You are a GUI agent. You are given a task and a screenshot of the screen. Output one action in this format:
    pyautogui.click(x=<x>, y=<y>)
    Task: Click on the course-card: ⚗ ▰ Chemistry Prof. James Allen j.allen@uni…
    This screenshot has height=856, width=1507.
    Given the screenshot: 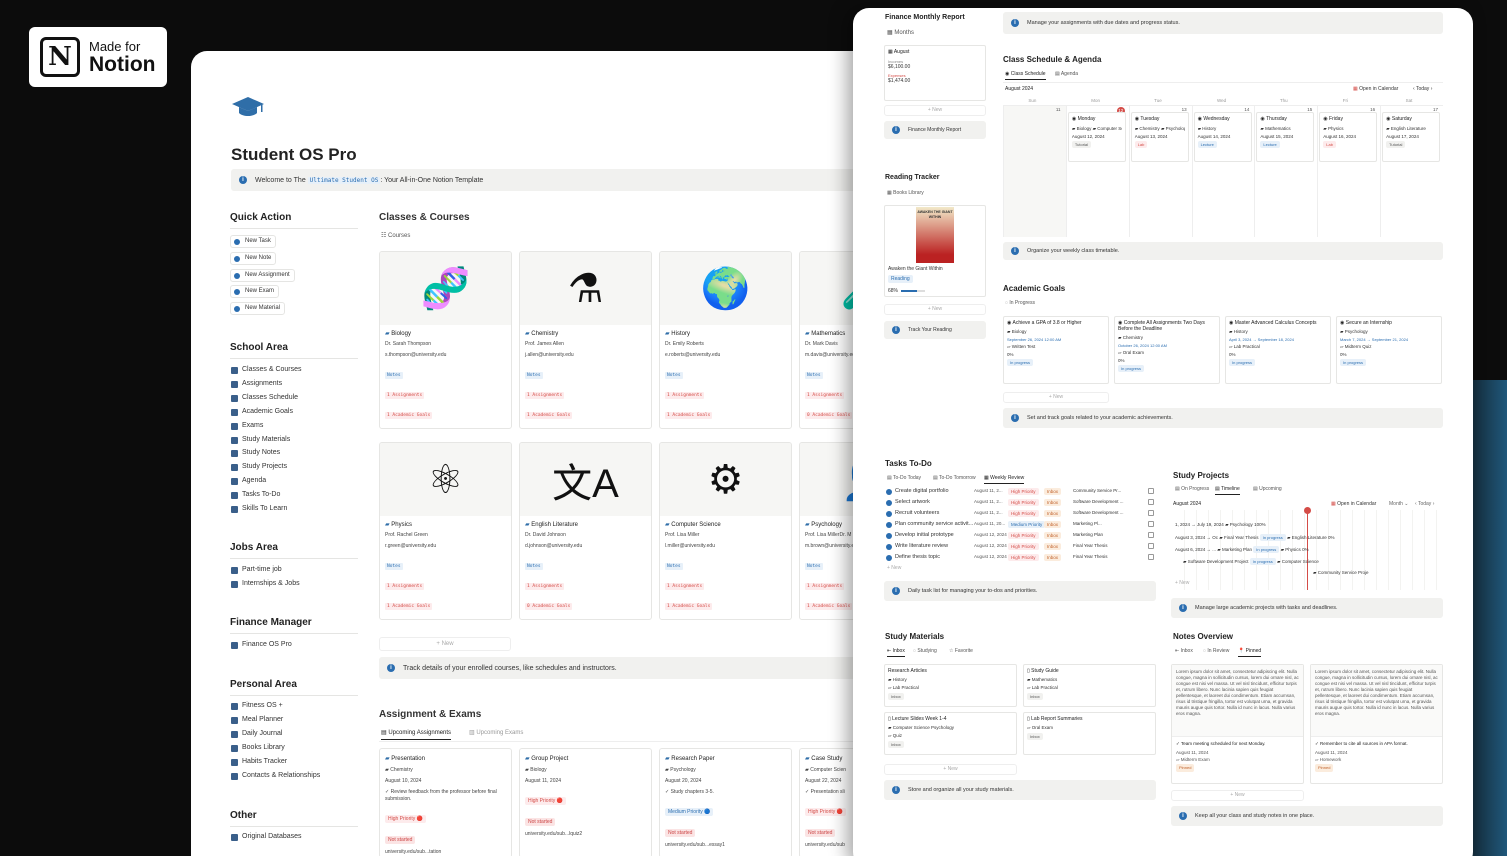 What is the action you would take?
    pyautogui.click(x=585, y=340)
    